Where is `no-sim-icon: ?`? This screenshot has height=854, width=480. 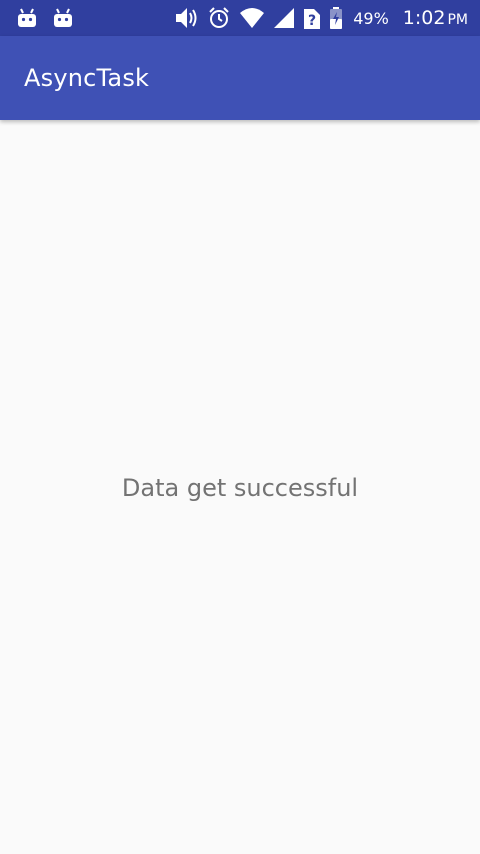
no-sim-icon: ? is located at coordinates (312, 18).